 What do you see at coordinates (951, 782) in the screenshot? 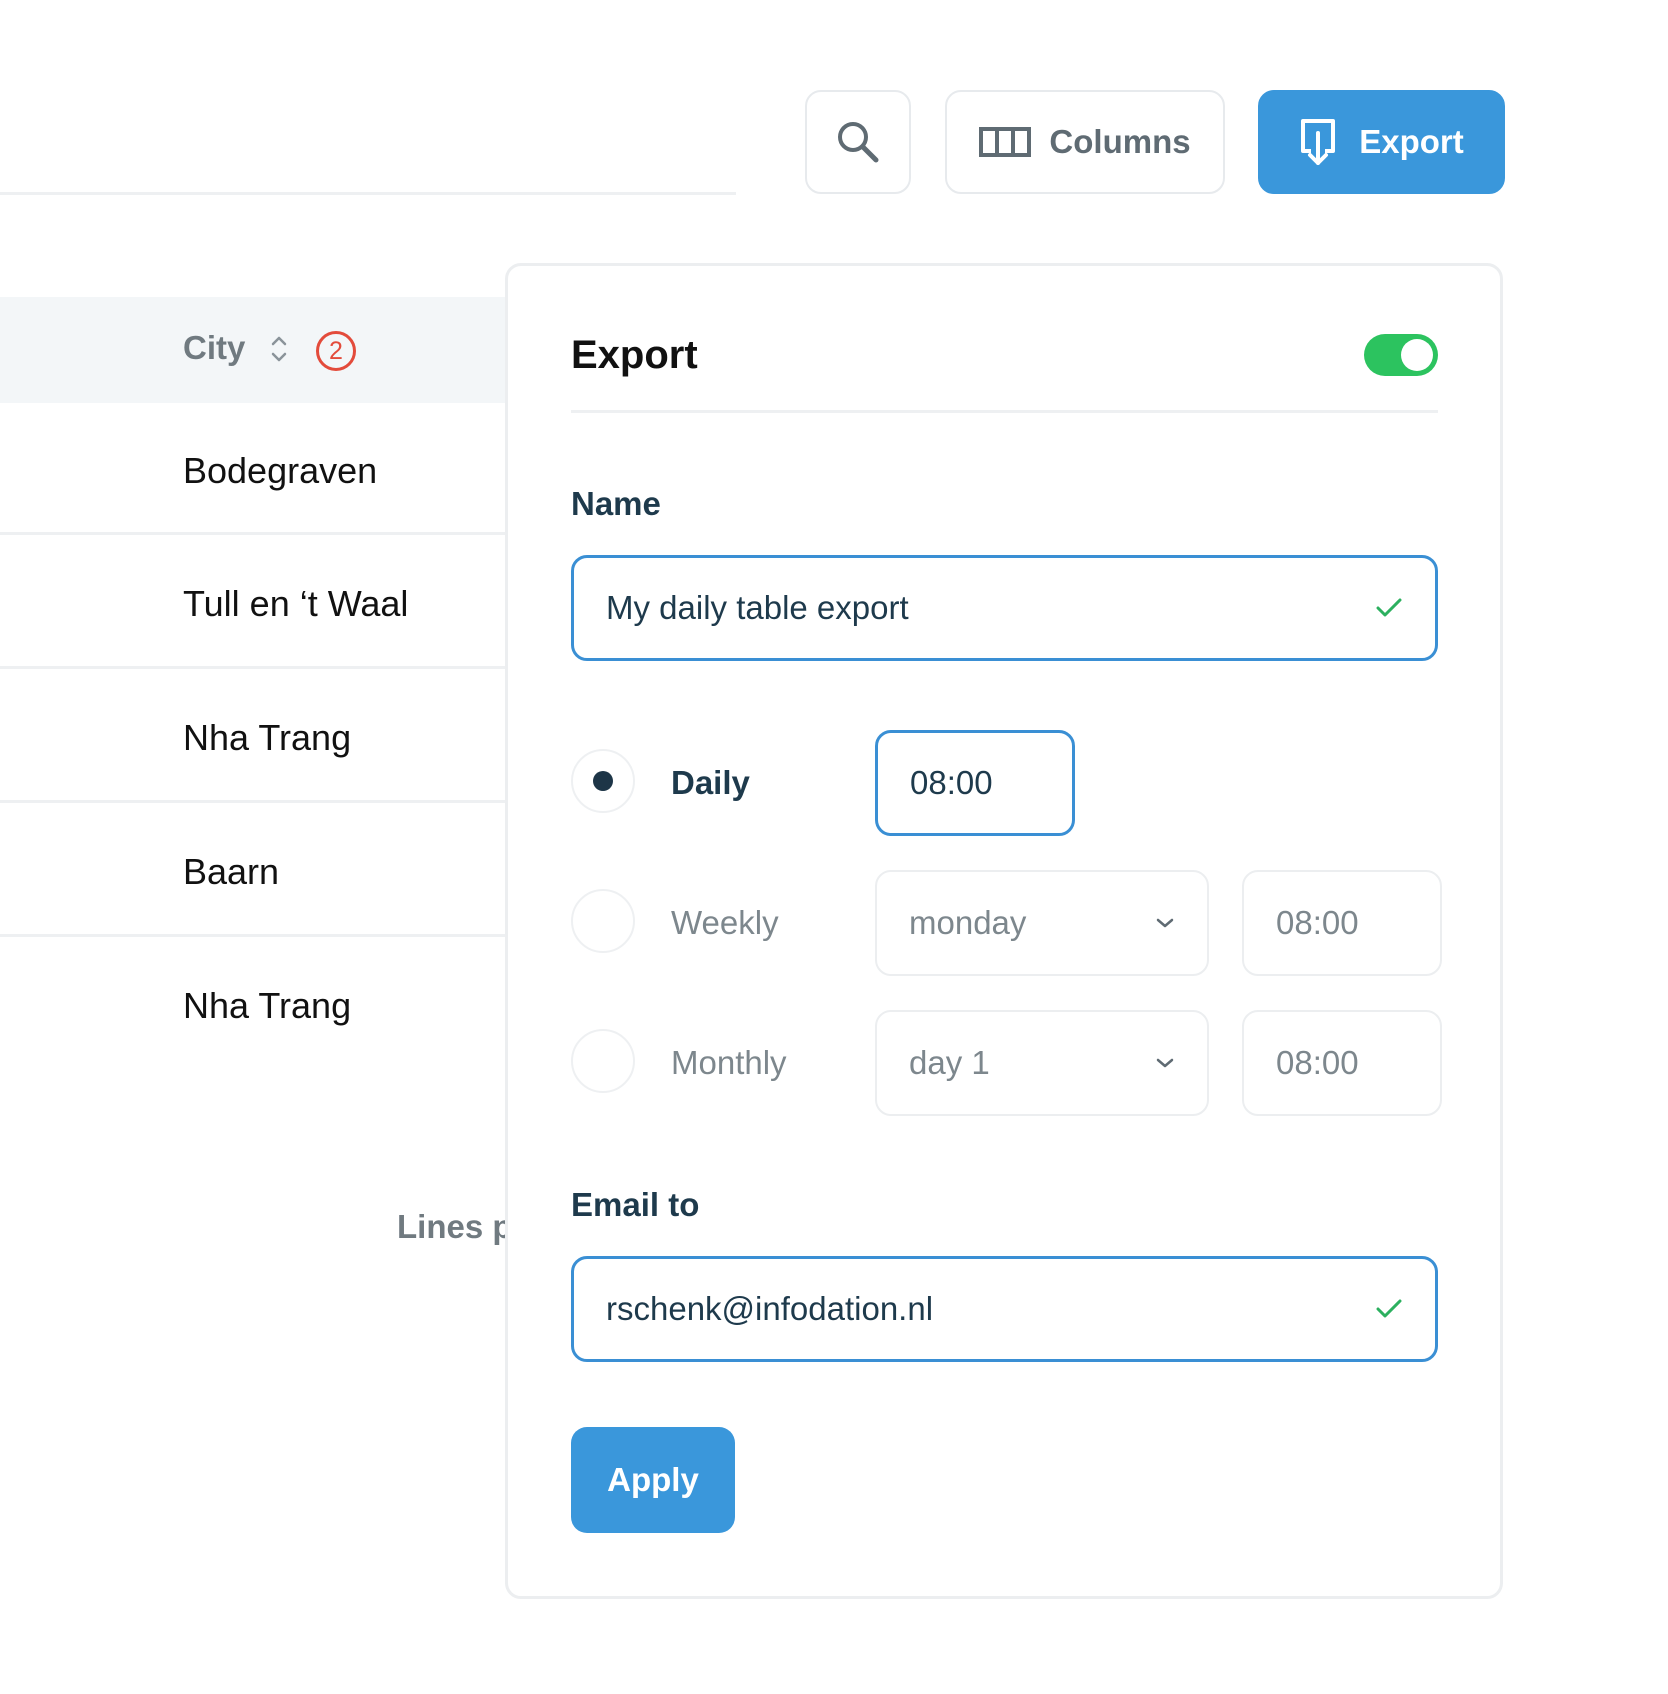
I see `daily-time-value: 08:00` at bounding box center [951, 782].